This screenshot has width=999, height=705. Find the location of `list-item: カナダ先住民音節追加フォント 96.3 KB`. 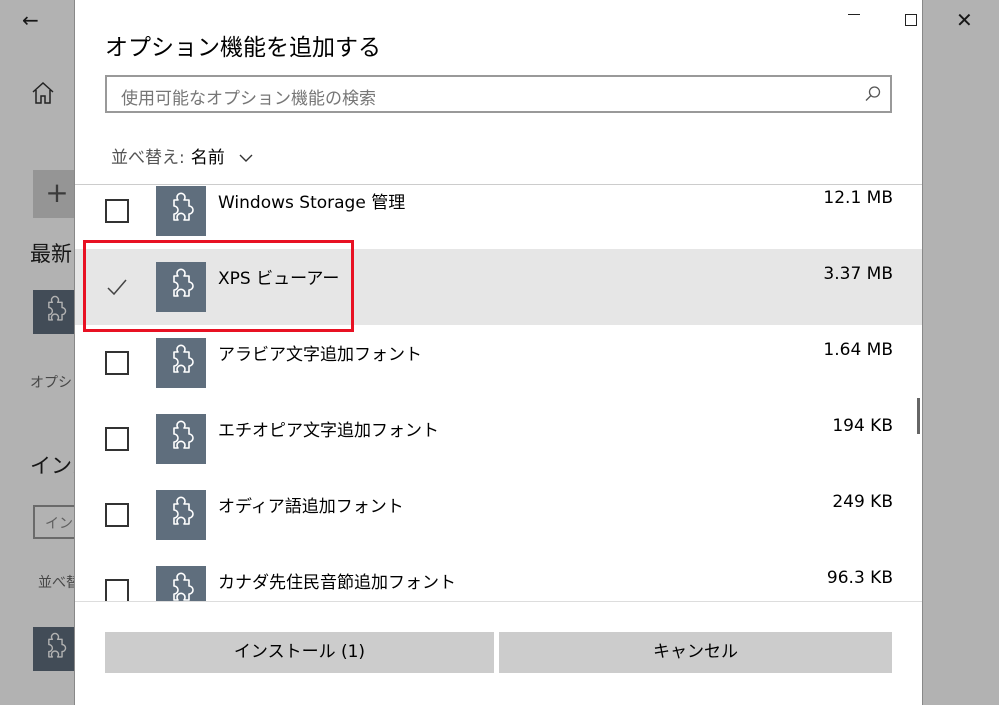

list-item: カナダ先住民音節追加フォント 96.3 KB is located at coordinates (498, 577).